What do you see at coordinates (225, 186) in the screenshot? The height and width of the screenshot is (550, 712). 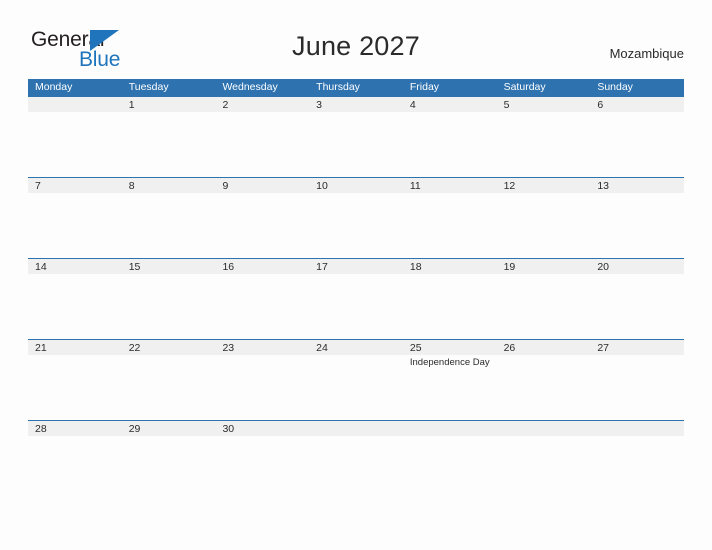 I see `day-number: 9` at bounding box center [225, 186].